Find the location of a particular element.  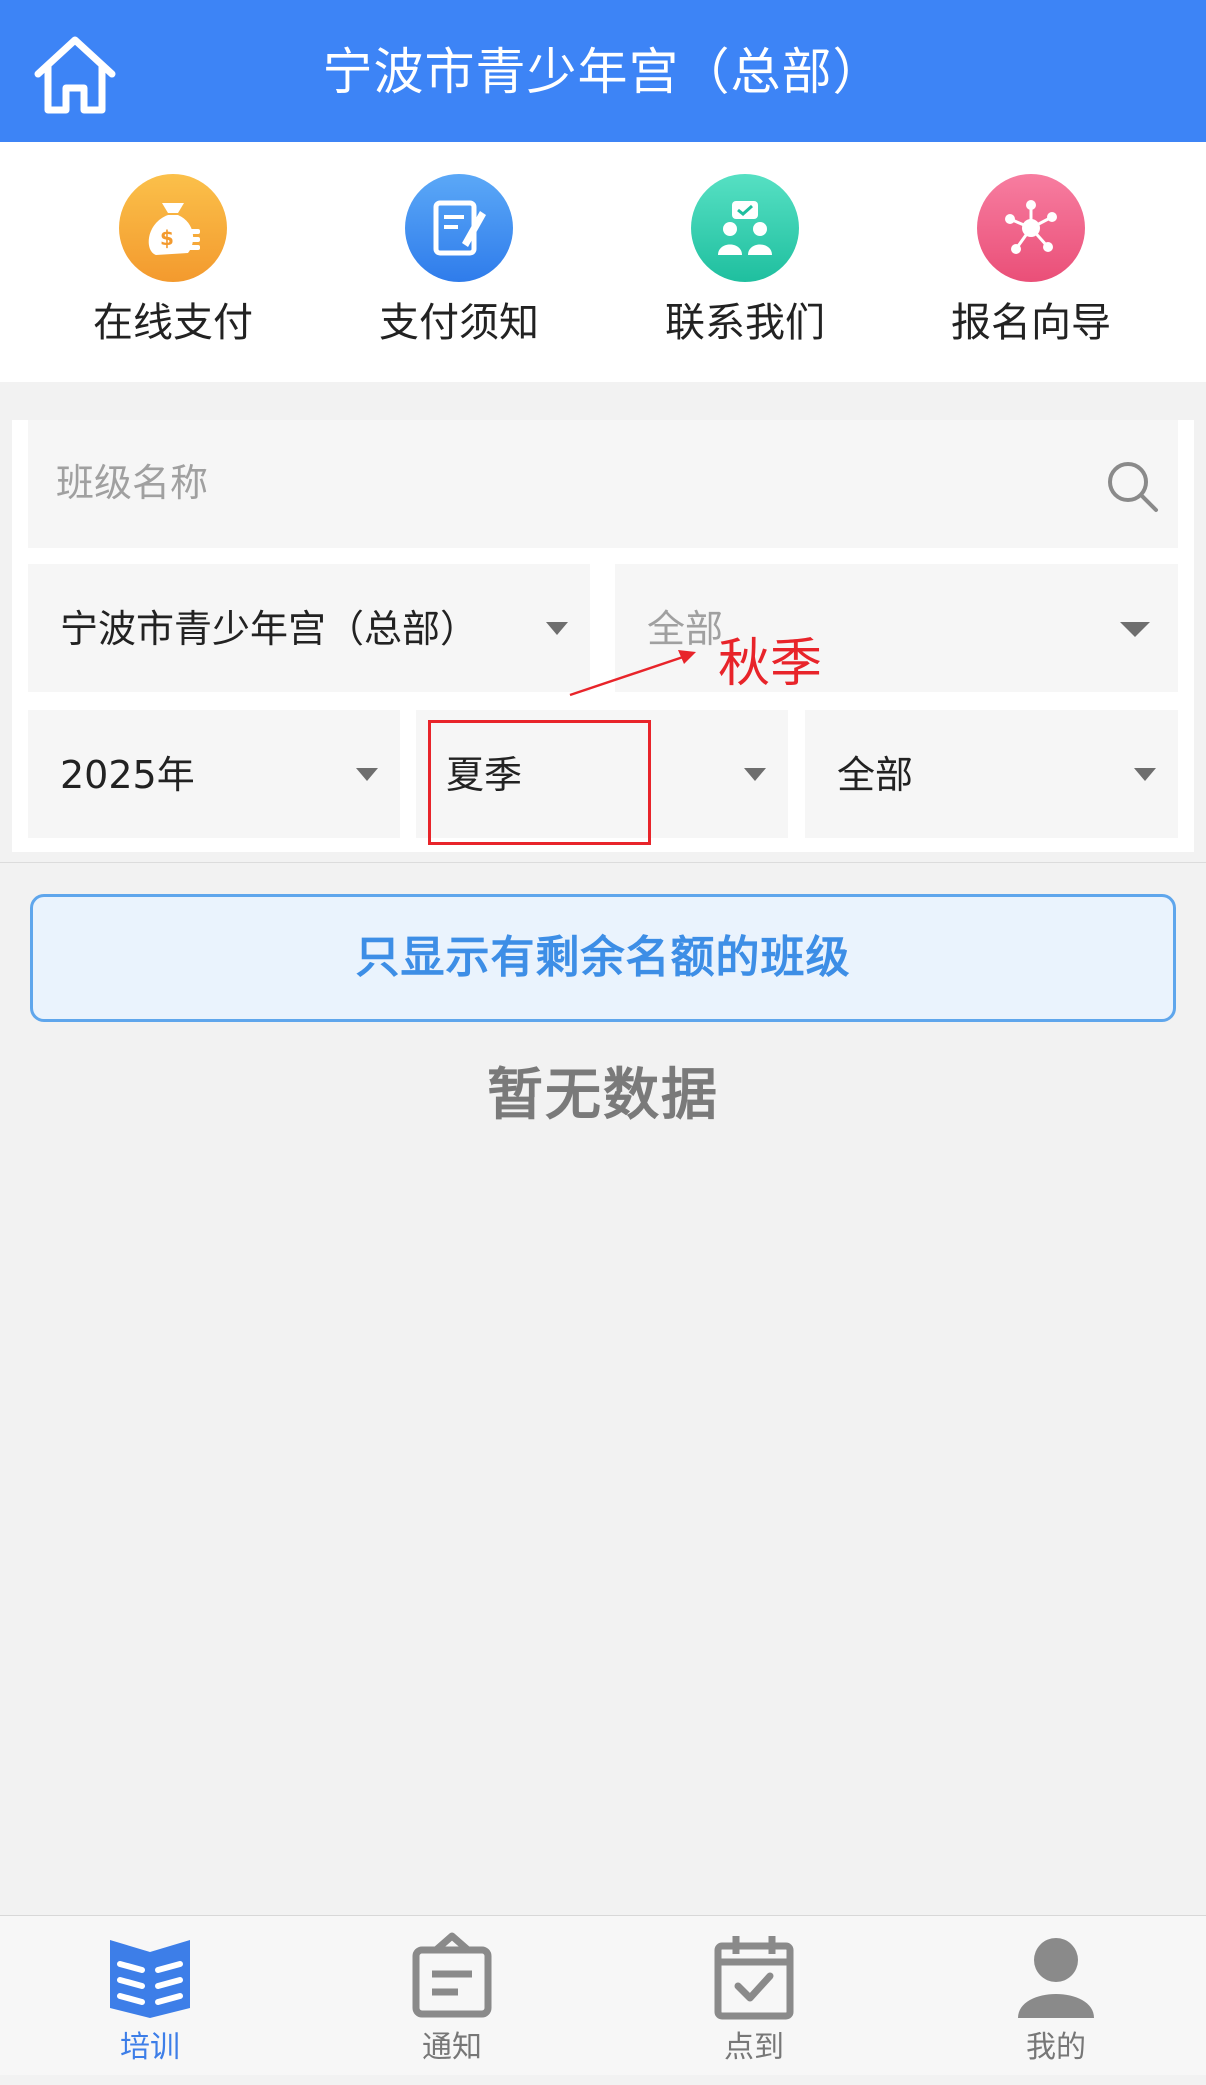

quick-menu: $ 在线支付 支付须知 联系我们 报名向导 is located at coordinates (603, 262).